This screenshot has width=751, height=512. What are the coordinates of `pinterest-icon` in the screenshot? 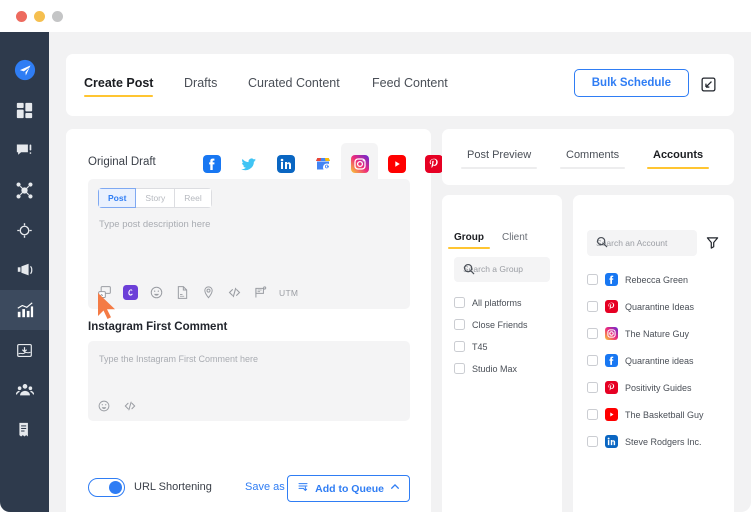 It's located at (433, 164).